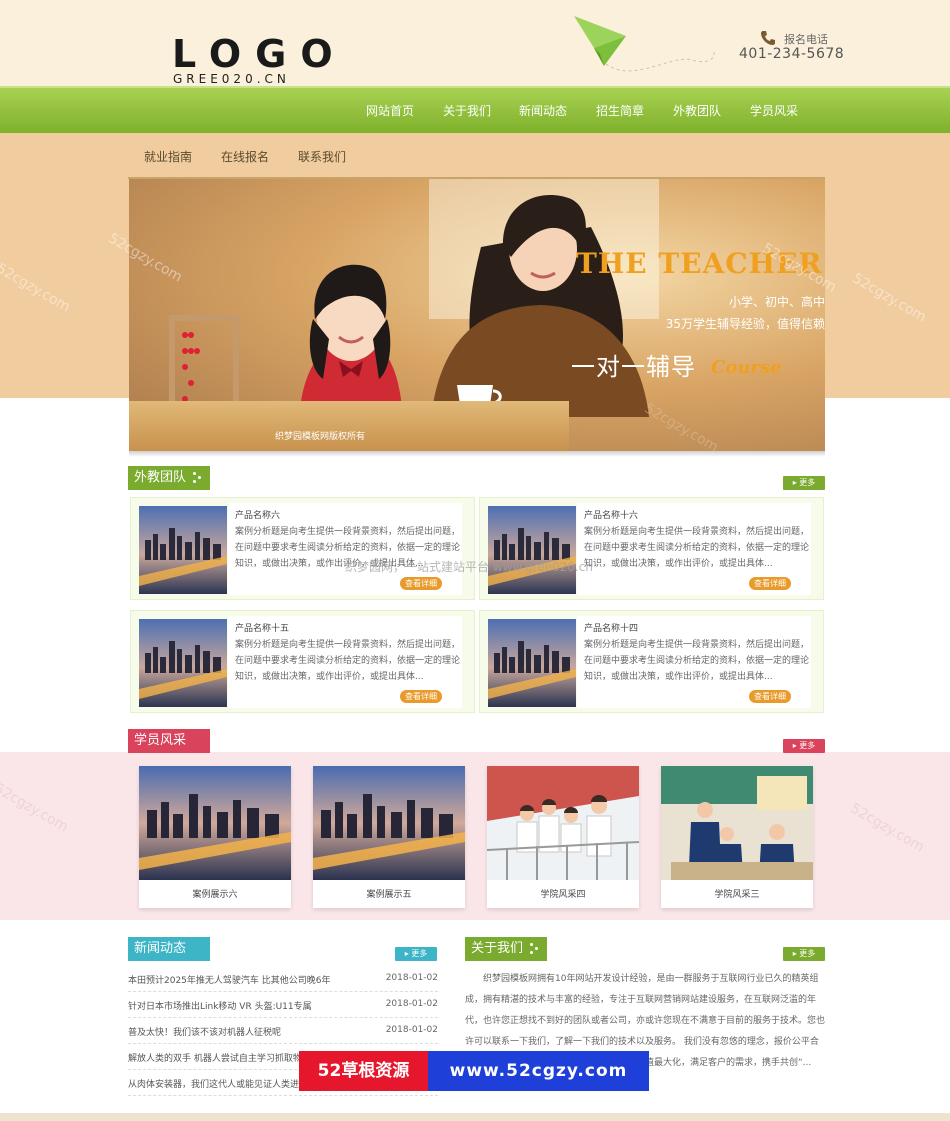  Describe the element at coordinates (633, 367) in the screenshot. I see `banner-slogan: 一对一辅导` at that location.